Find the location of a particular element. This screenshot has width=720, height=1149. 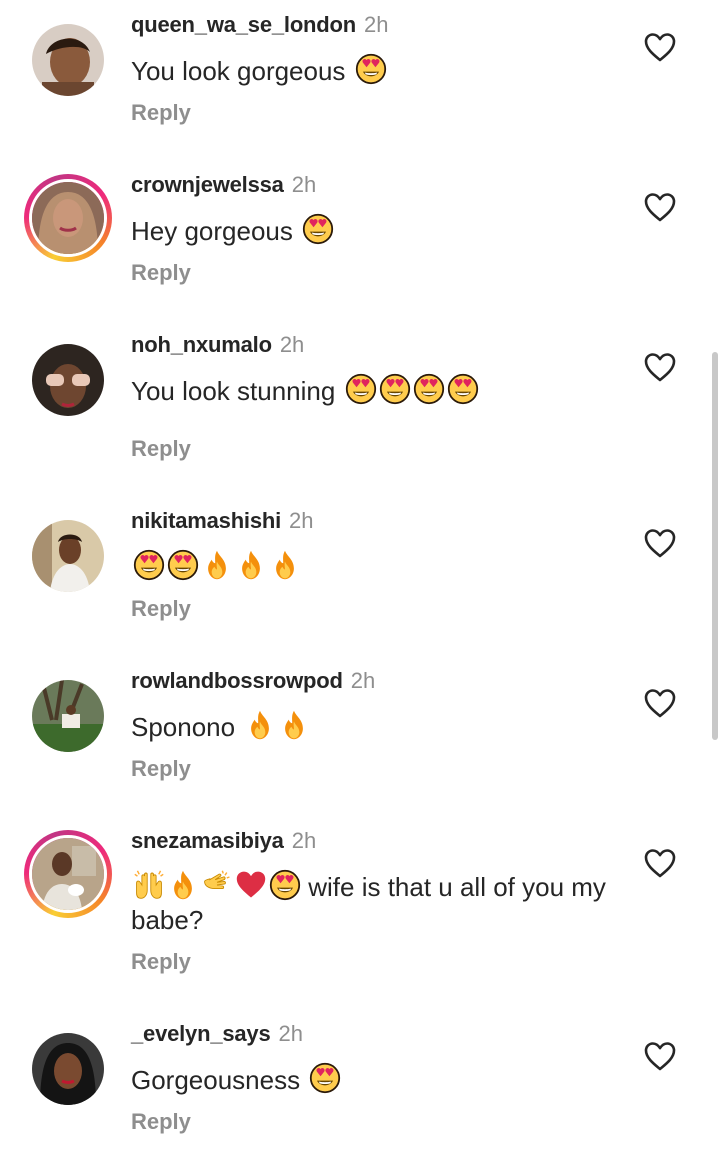

comment-username: nikitamashishi is located at coordinates (206, 520).